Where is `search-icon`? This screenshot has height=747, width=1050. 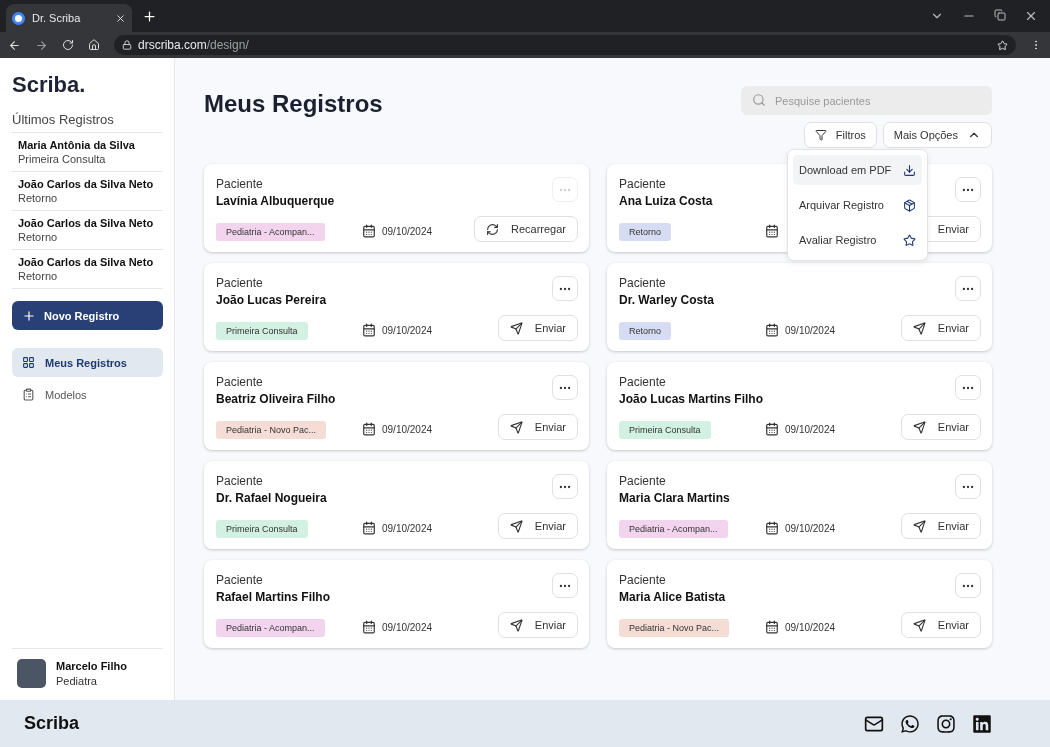 search-icon is located at coordinates (759, 100).